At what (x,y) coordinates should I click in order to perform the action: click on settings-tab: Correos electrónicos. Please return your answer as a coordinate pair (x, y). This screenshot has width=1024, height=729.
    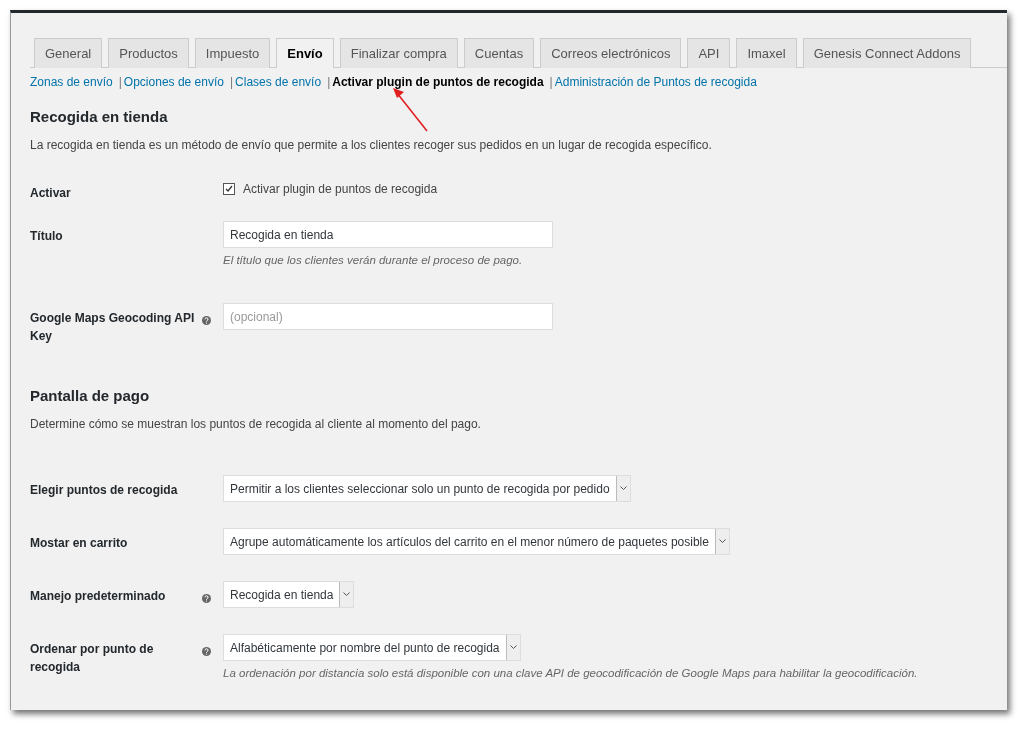
    Looking at the image, I should click on (611, 53).